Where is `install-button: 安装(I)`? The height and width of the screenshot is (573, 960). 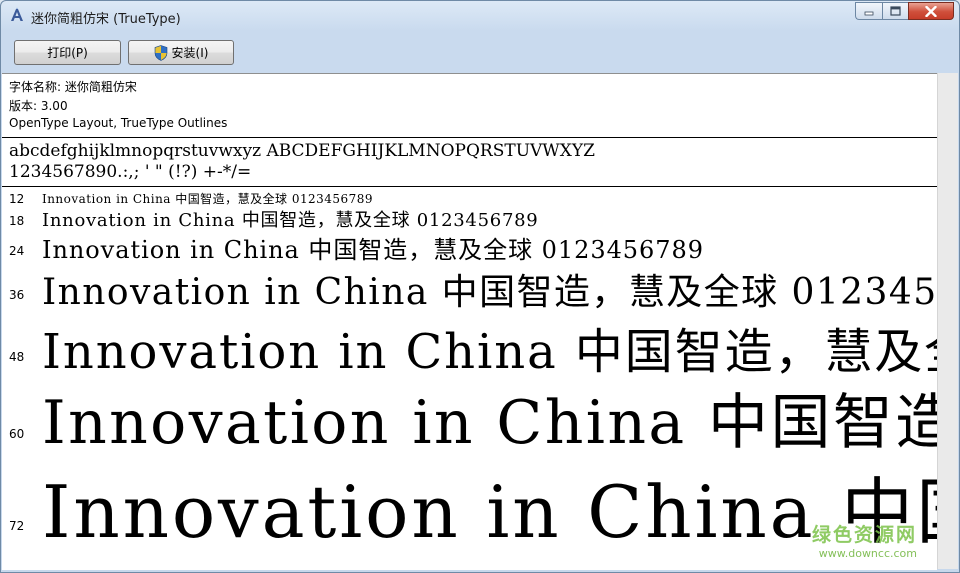 install-button: 安装(I) is located at coordinates (181, 52).